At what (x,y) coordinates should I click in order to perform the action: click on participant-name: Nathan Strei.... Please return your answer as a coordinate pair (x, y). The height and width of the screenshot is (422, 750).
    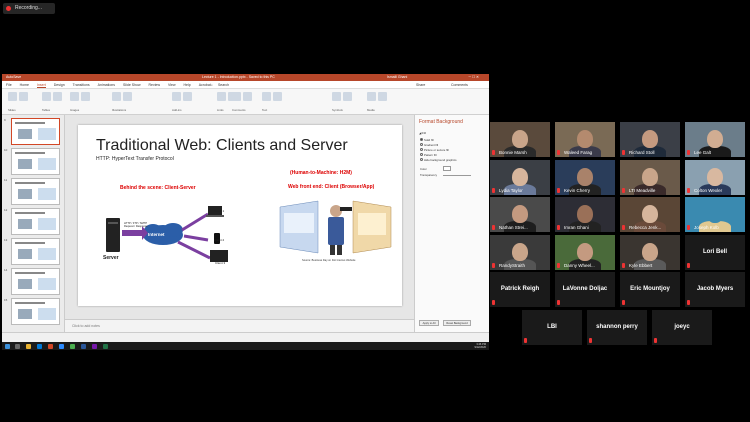
    Looking at the image, I should click on (513, 227).